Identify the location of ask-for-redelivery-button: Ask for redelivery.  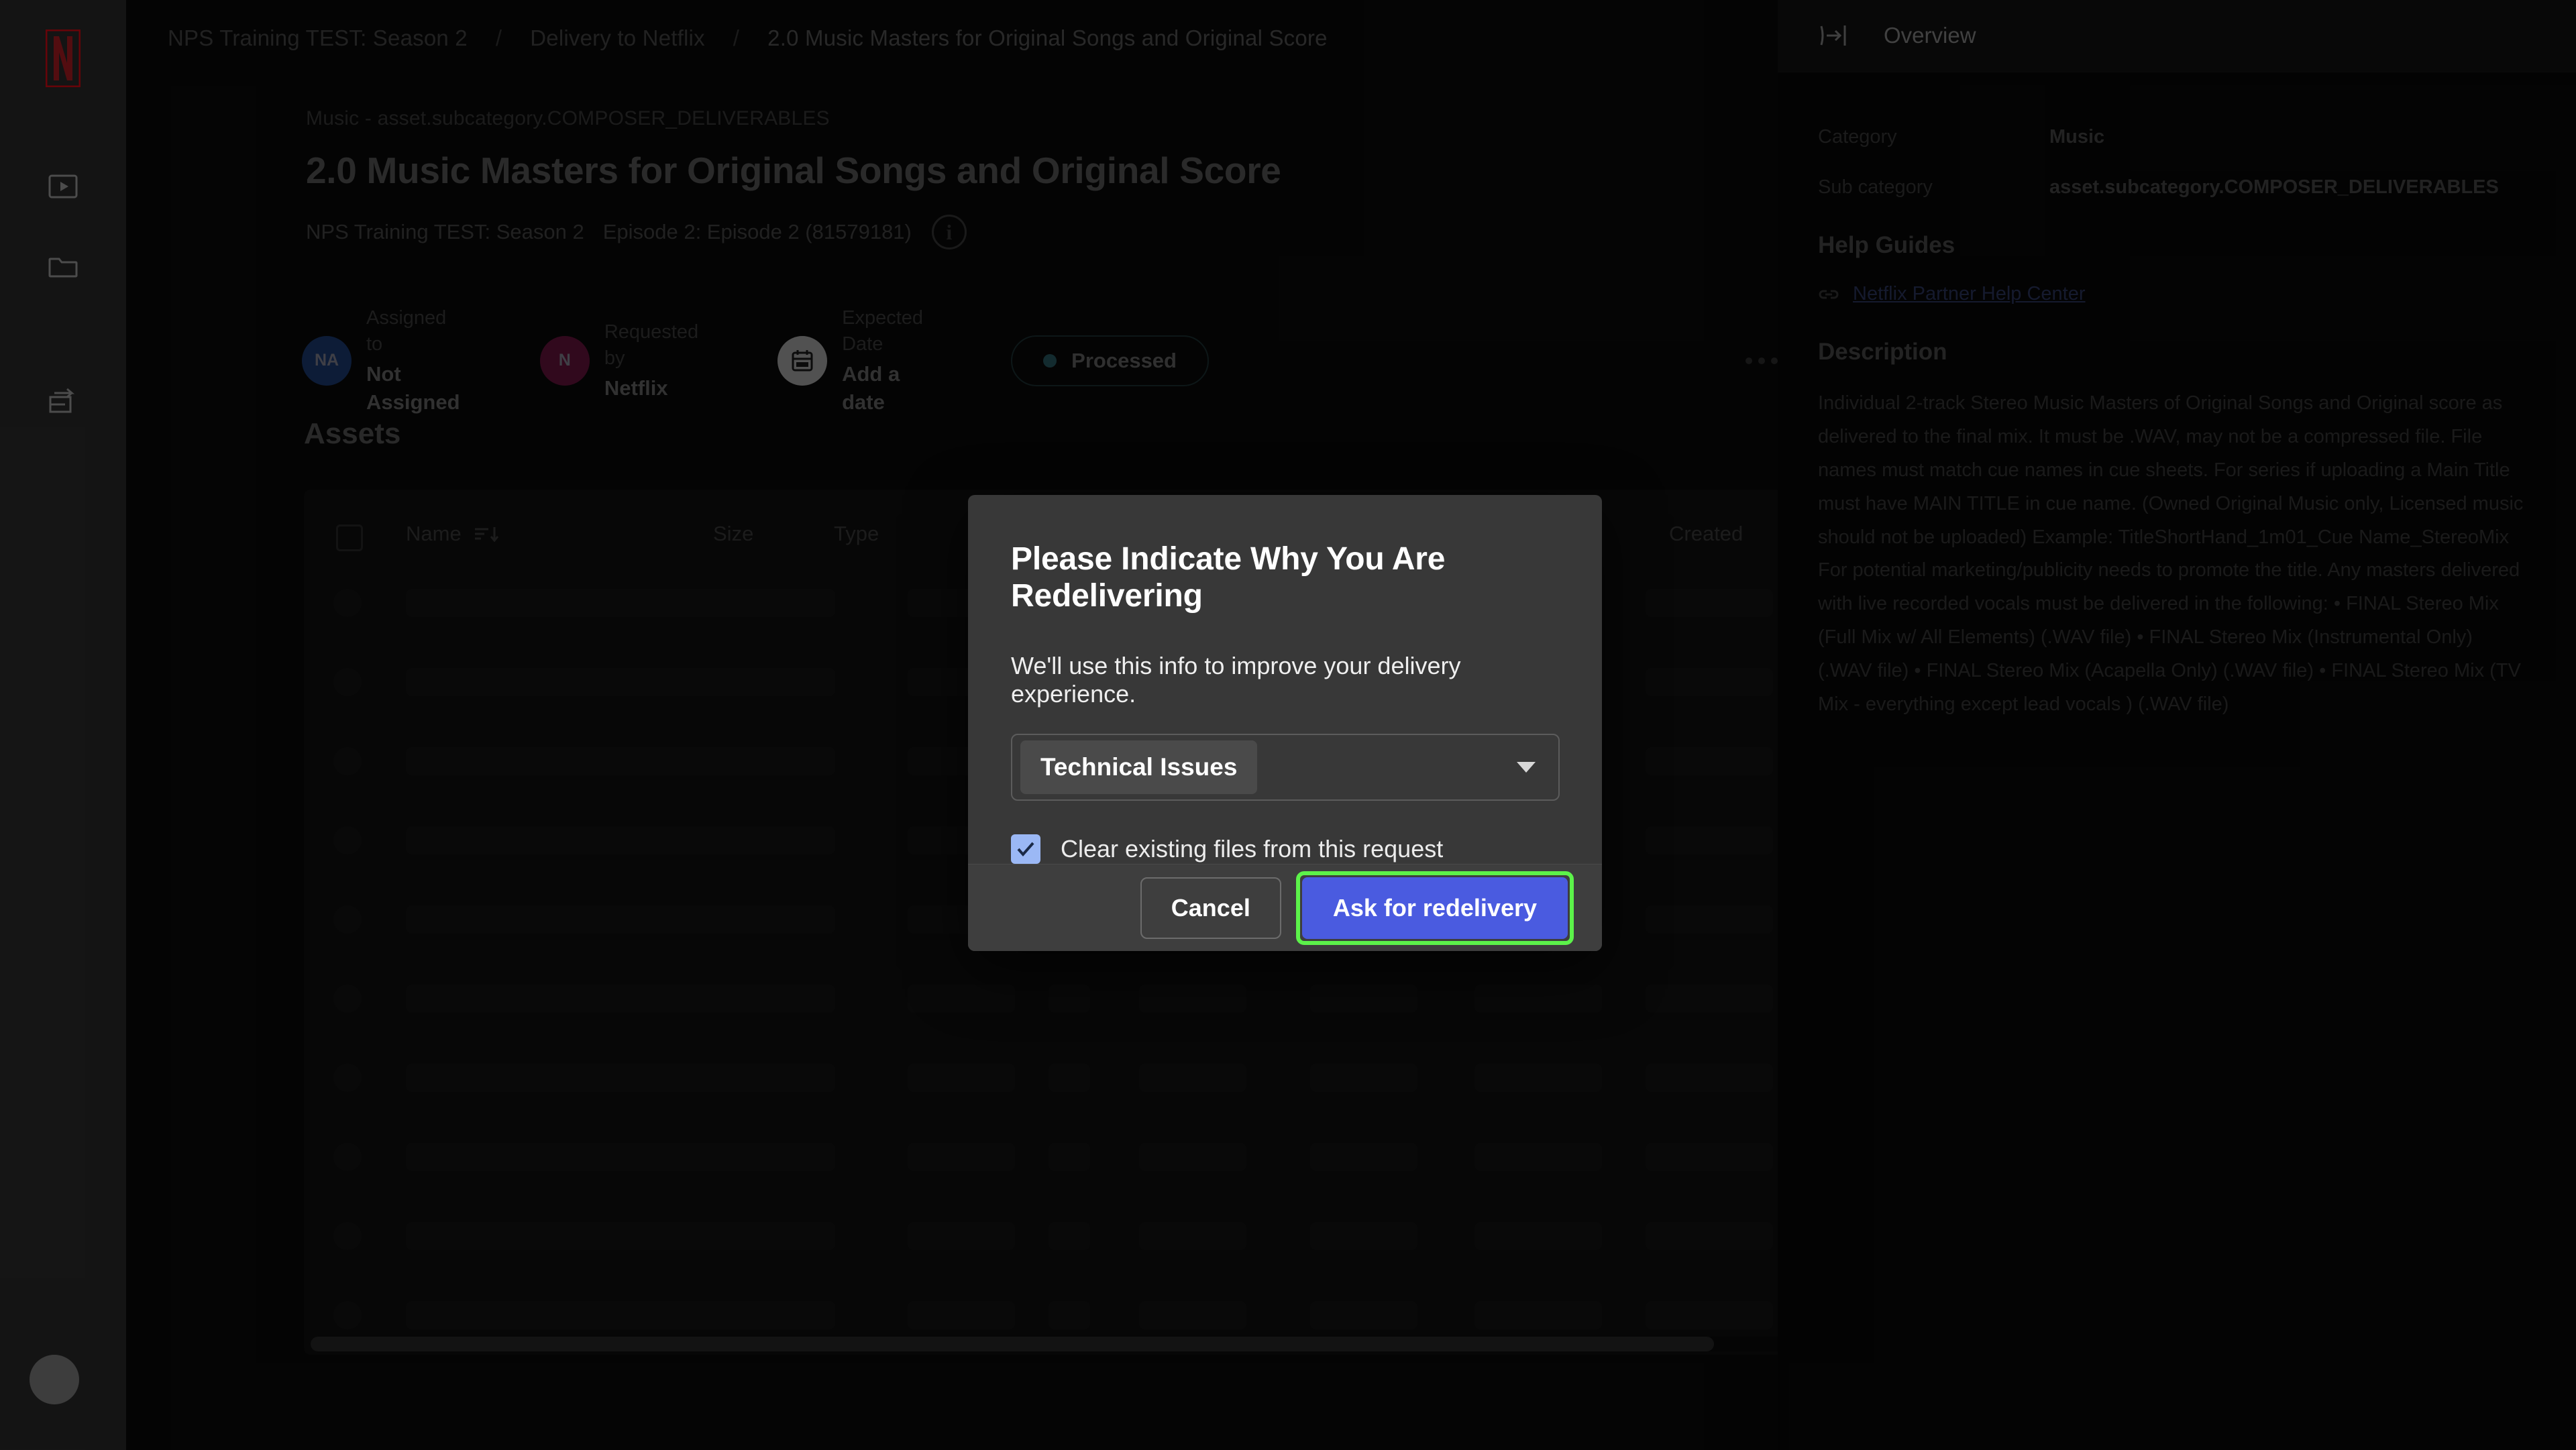
(1434, 908).